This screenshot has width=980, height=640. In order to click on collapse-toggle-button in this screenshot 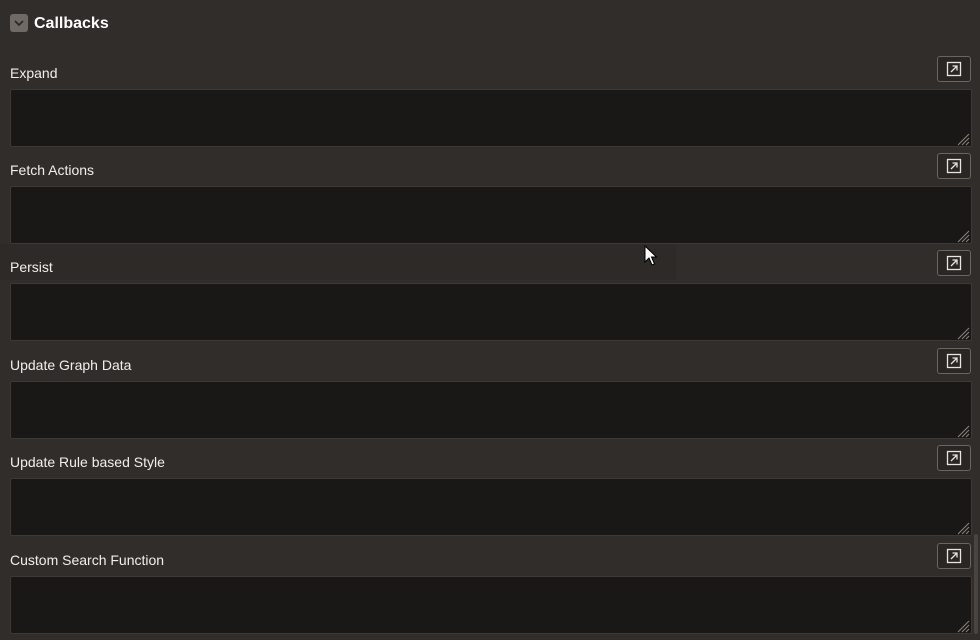, I will do `click(19, 23)`.